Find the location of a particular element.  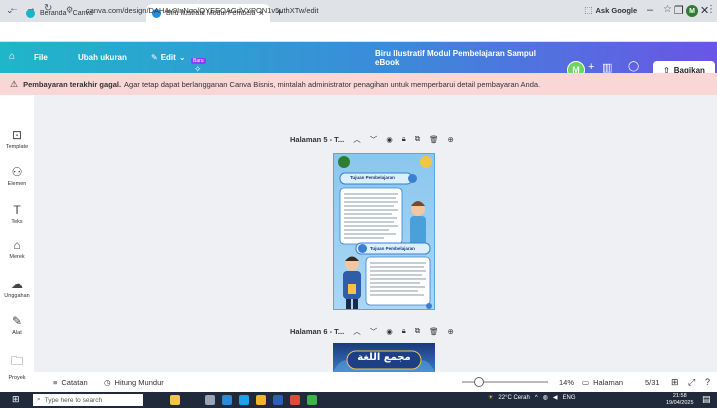

fullscreen-icon: ⤢ is located at coordinates (691, 382).